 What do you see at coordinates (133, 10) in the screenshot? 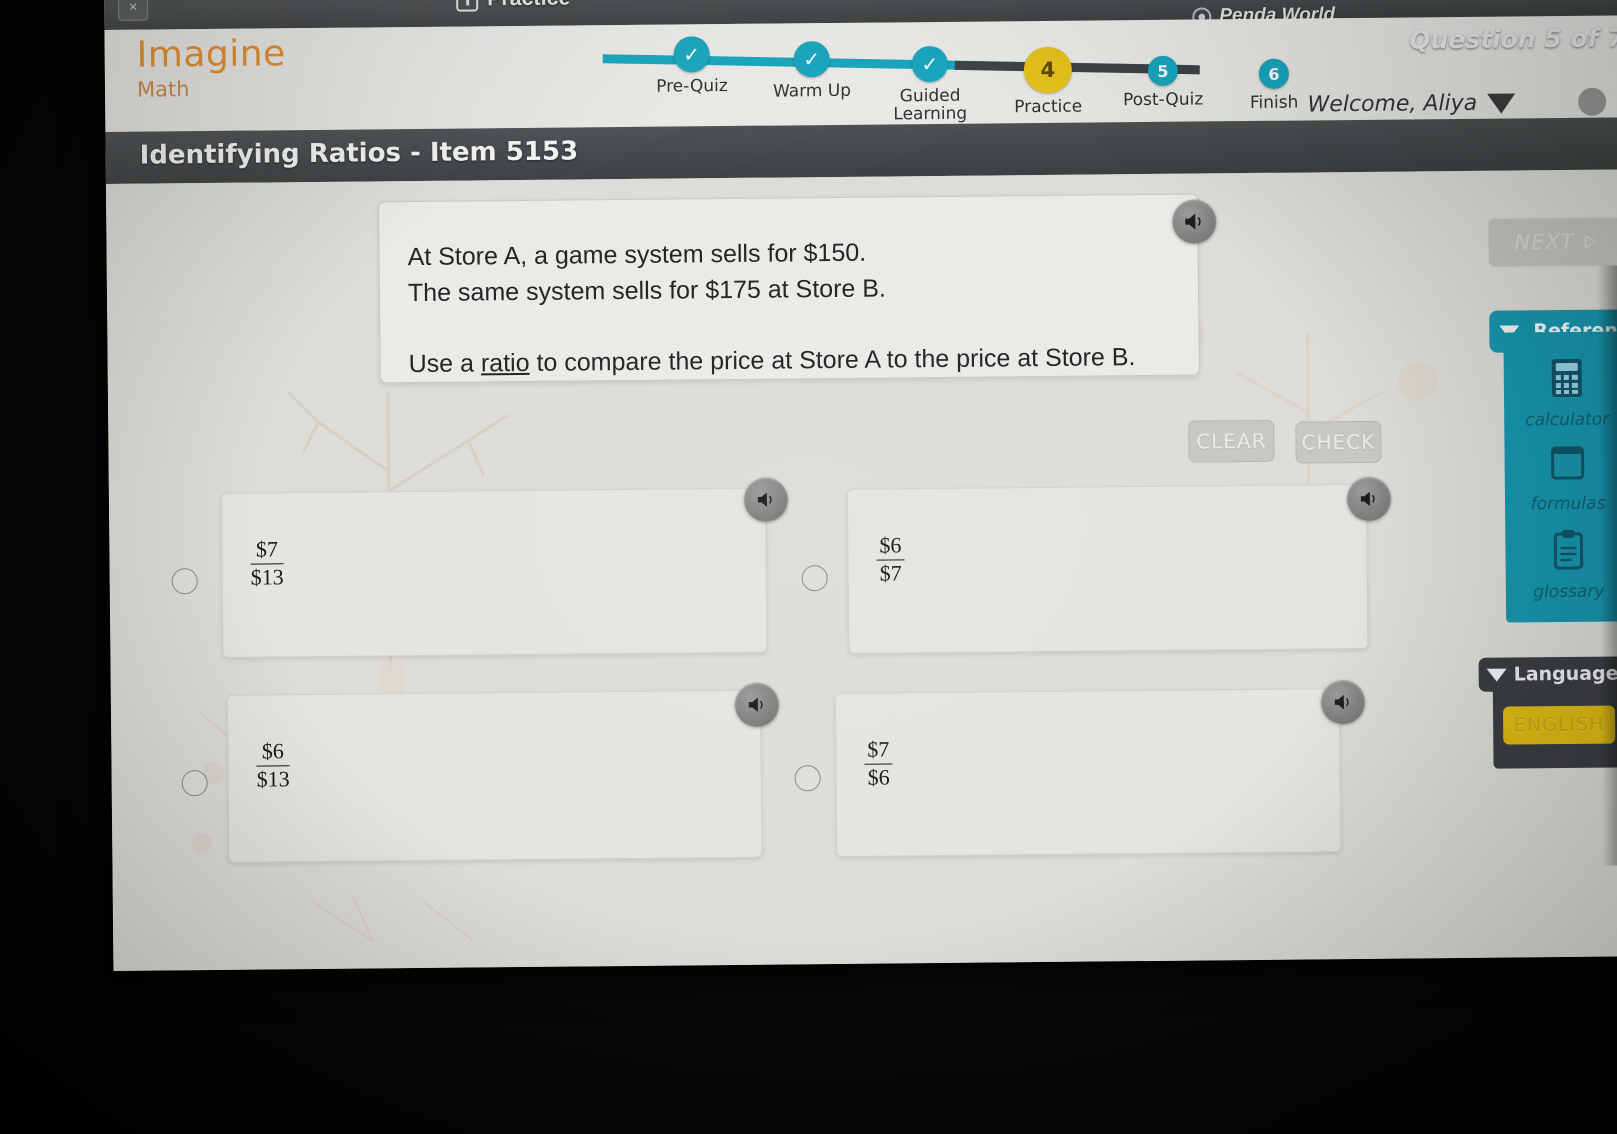
I see `close-icon: ×` at bounding box center [133, 10].